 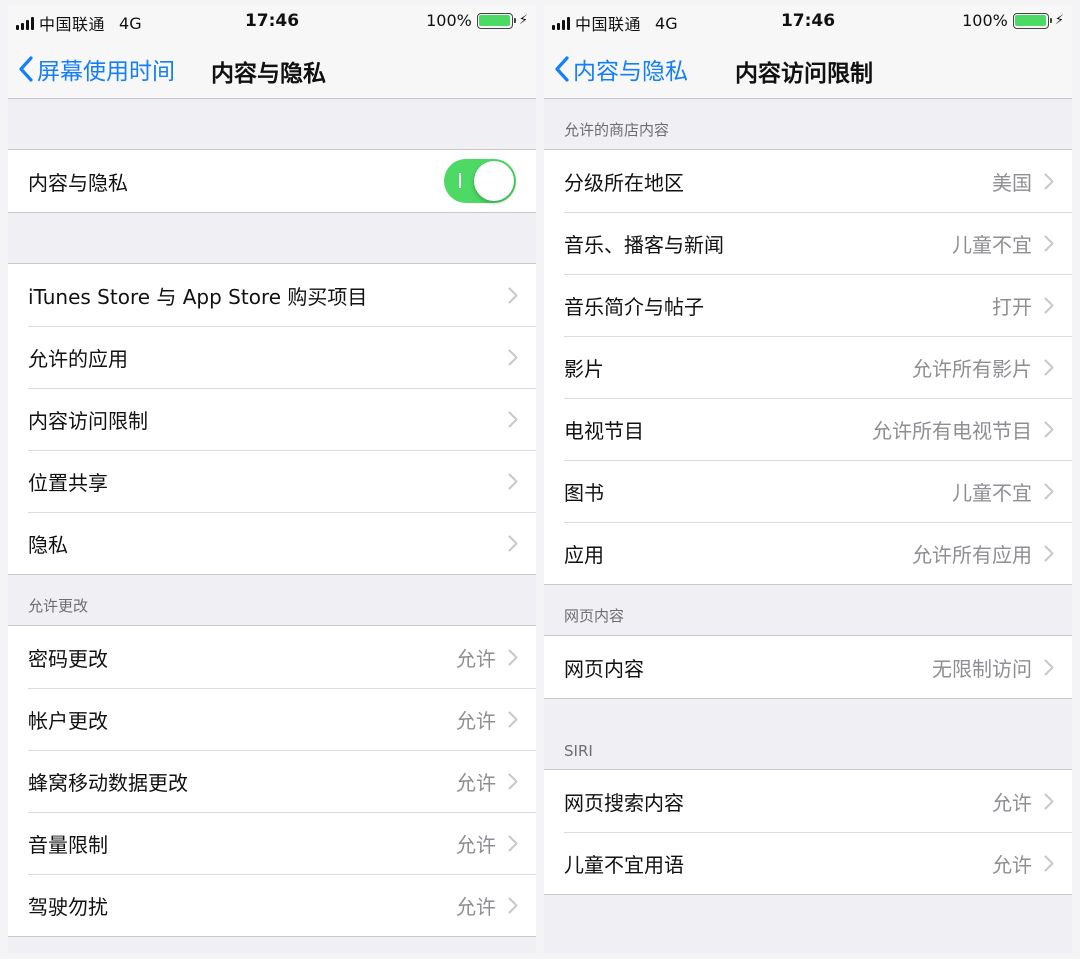 What do you see at coordinates (634, 306) in the screenshot?
I see `row-label: 音乐简介与帖子` at bounding box center [634, 306].